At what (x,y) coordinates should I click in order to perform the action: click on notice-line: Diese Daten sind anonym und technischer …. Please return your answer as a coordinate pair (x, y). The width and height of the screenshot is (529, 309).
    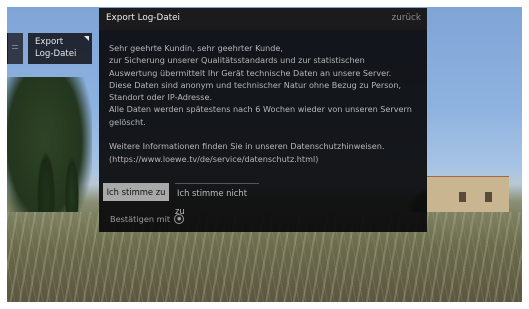
    Looking at the image, I should click on (255, 84).